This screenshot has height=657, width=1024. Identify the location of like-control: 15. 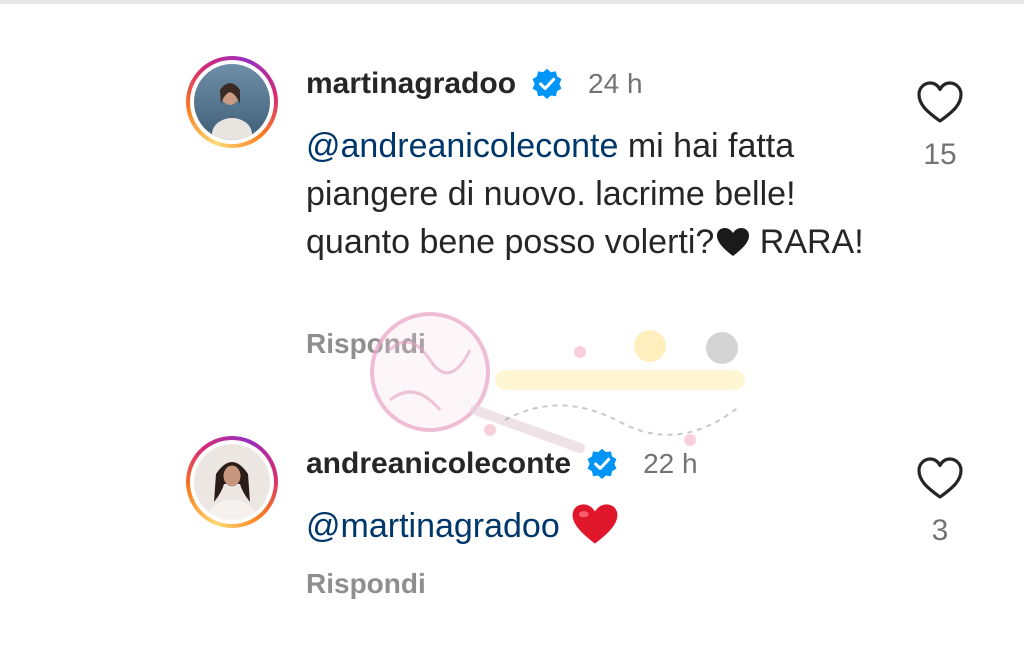
(940, 126).